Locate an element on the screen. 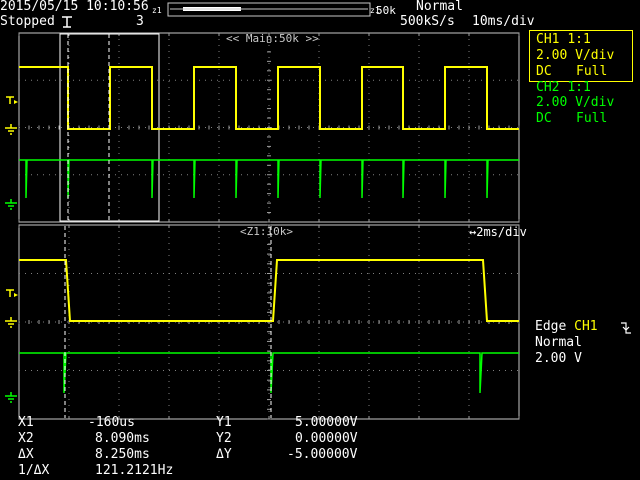  falling-edge-icon is located at coordinates (626, 328).